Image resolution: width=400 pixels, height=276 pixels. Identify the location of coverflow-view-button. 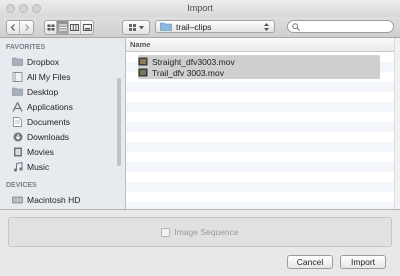
(87, 27).